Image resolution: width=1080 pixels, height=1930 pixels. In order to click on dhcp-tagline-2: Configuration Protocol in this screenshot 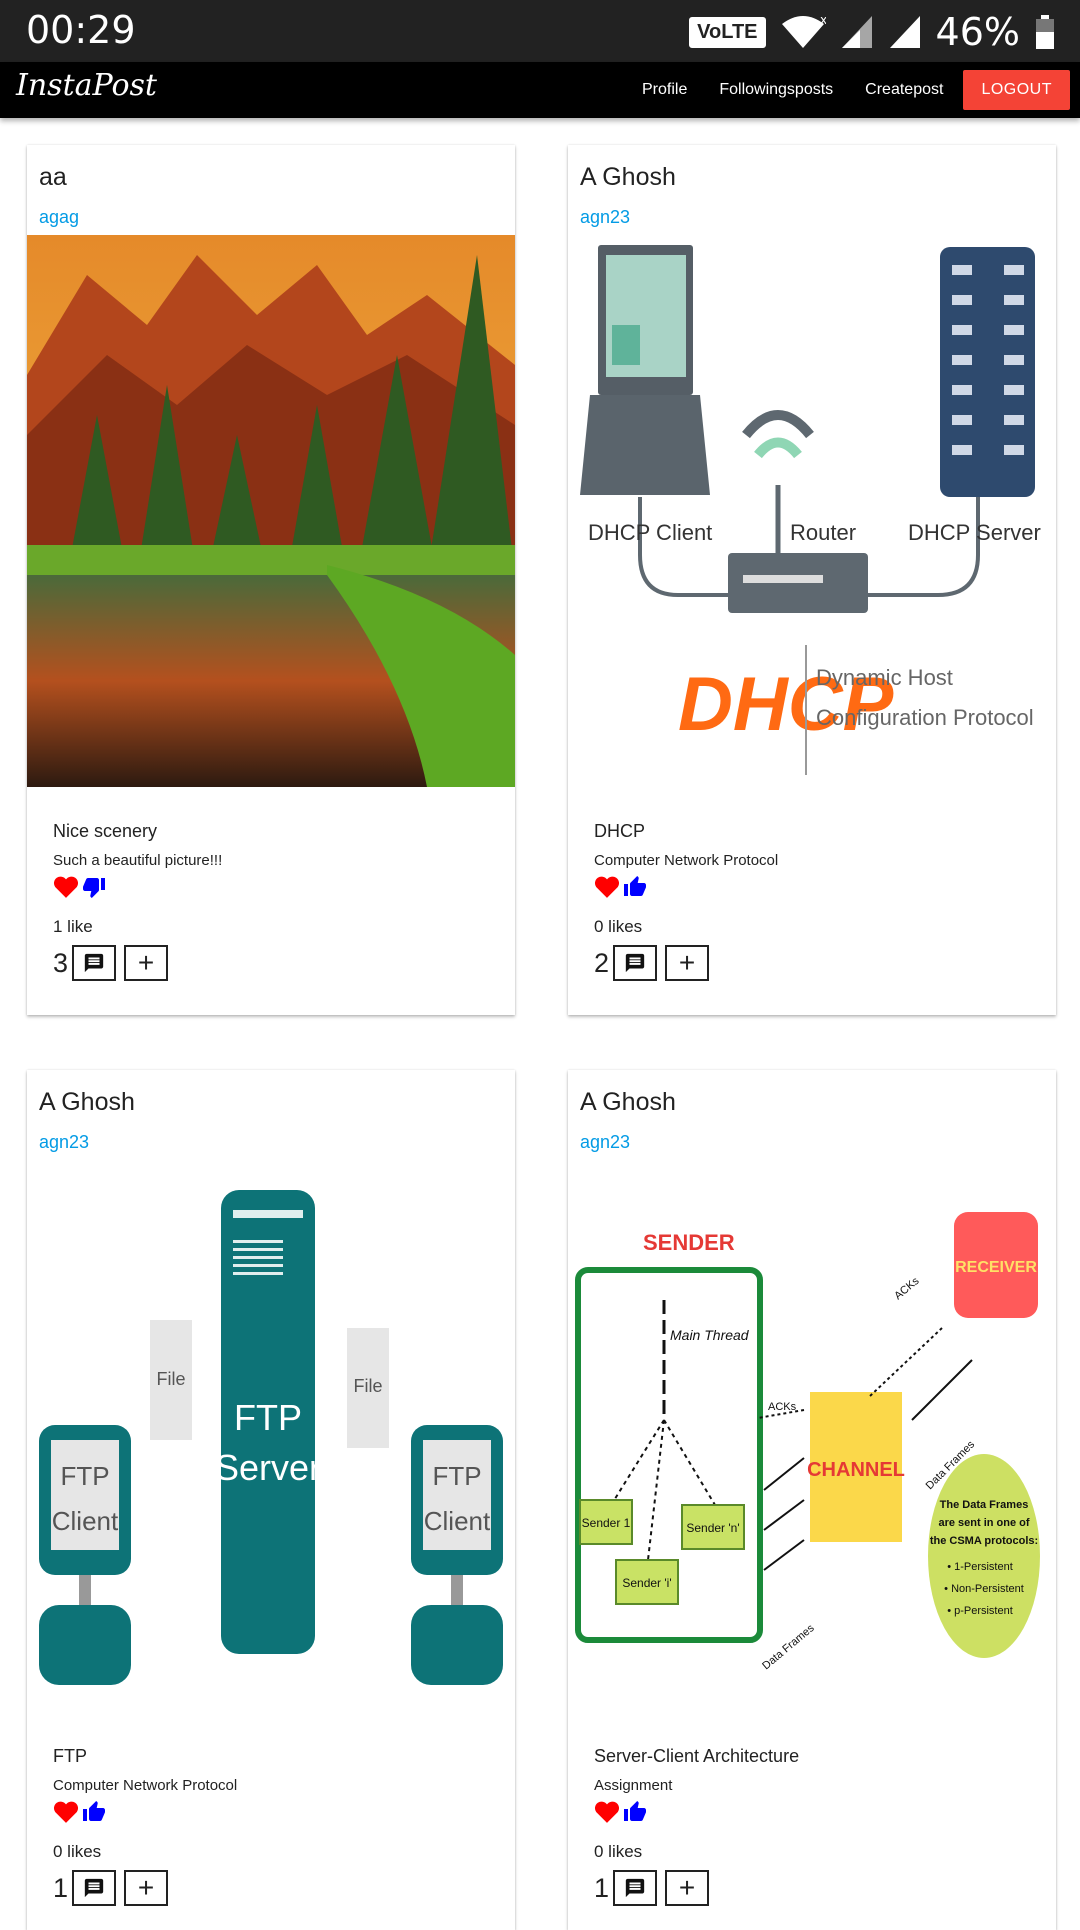, I will do `click(925, 717)`.